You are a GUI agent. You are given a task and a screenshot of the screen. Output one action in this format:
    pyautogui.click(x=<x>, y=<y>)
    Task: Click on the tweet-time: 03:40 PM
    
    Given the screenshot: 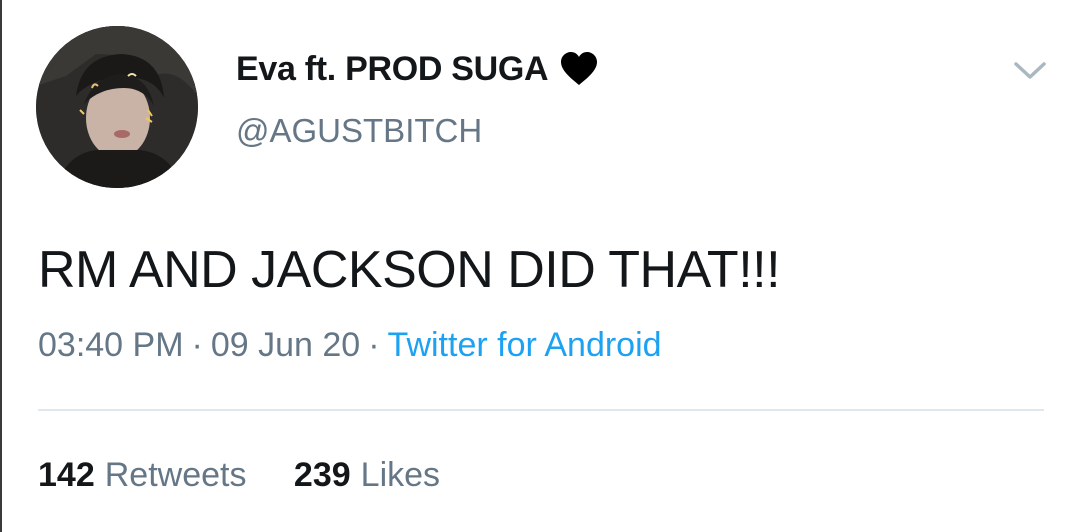 What is the action you would take?
    pyautogui.click(x=111, y=345)
    